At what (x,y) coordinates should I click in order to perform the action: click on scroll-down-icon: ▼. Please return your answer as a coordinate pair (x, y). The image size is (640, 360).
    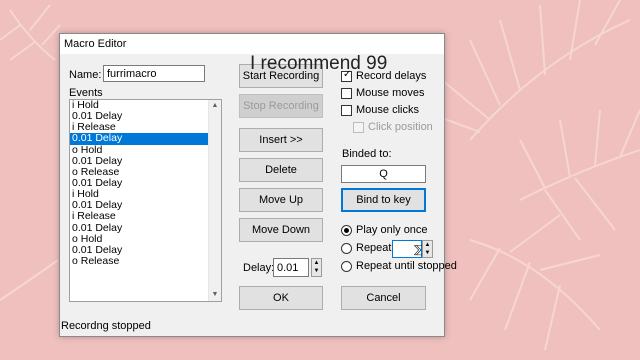
    Looking at the image, I should click on (215, 295).